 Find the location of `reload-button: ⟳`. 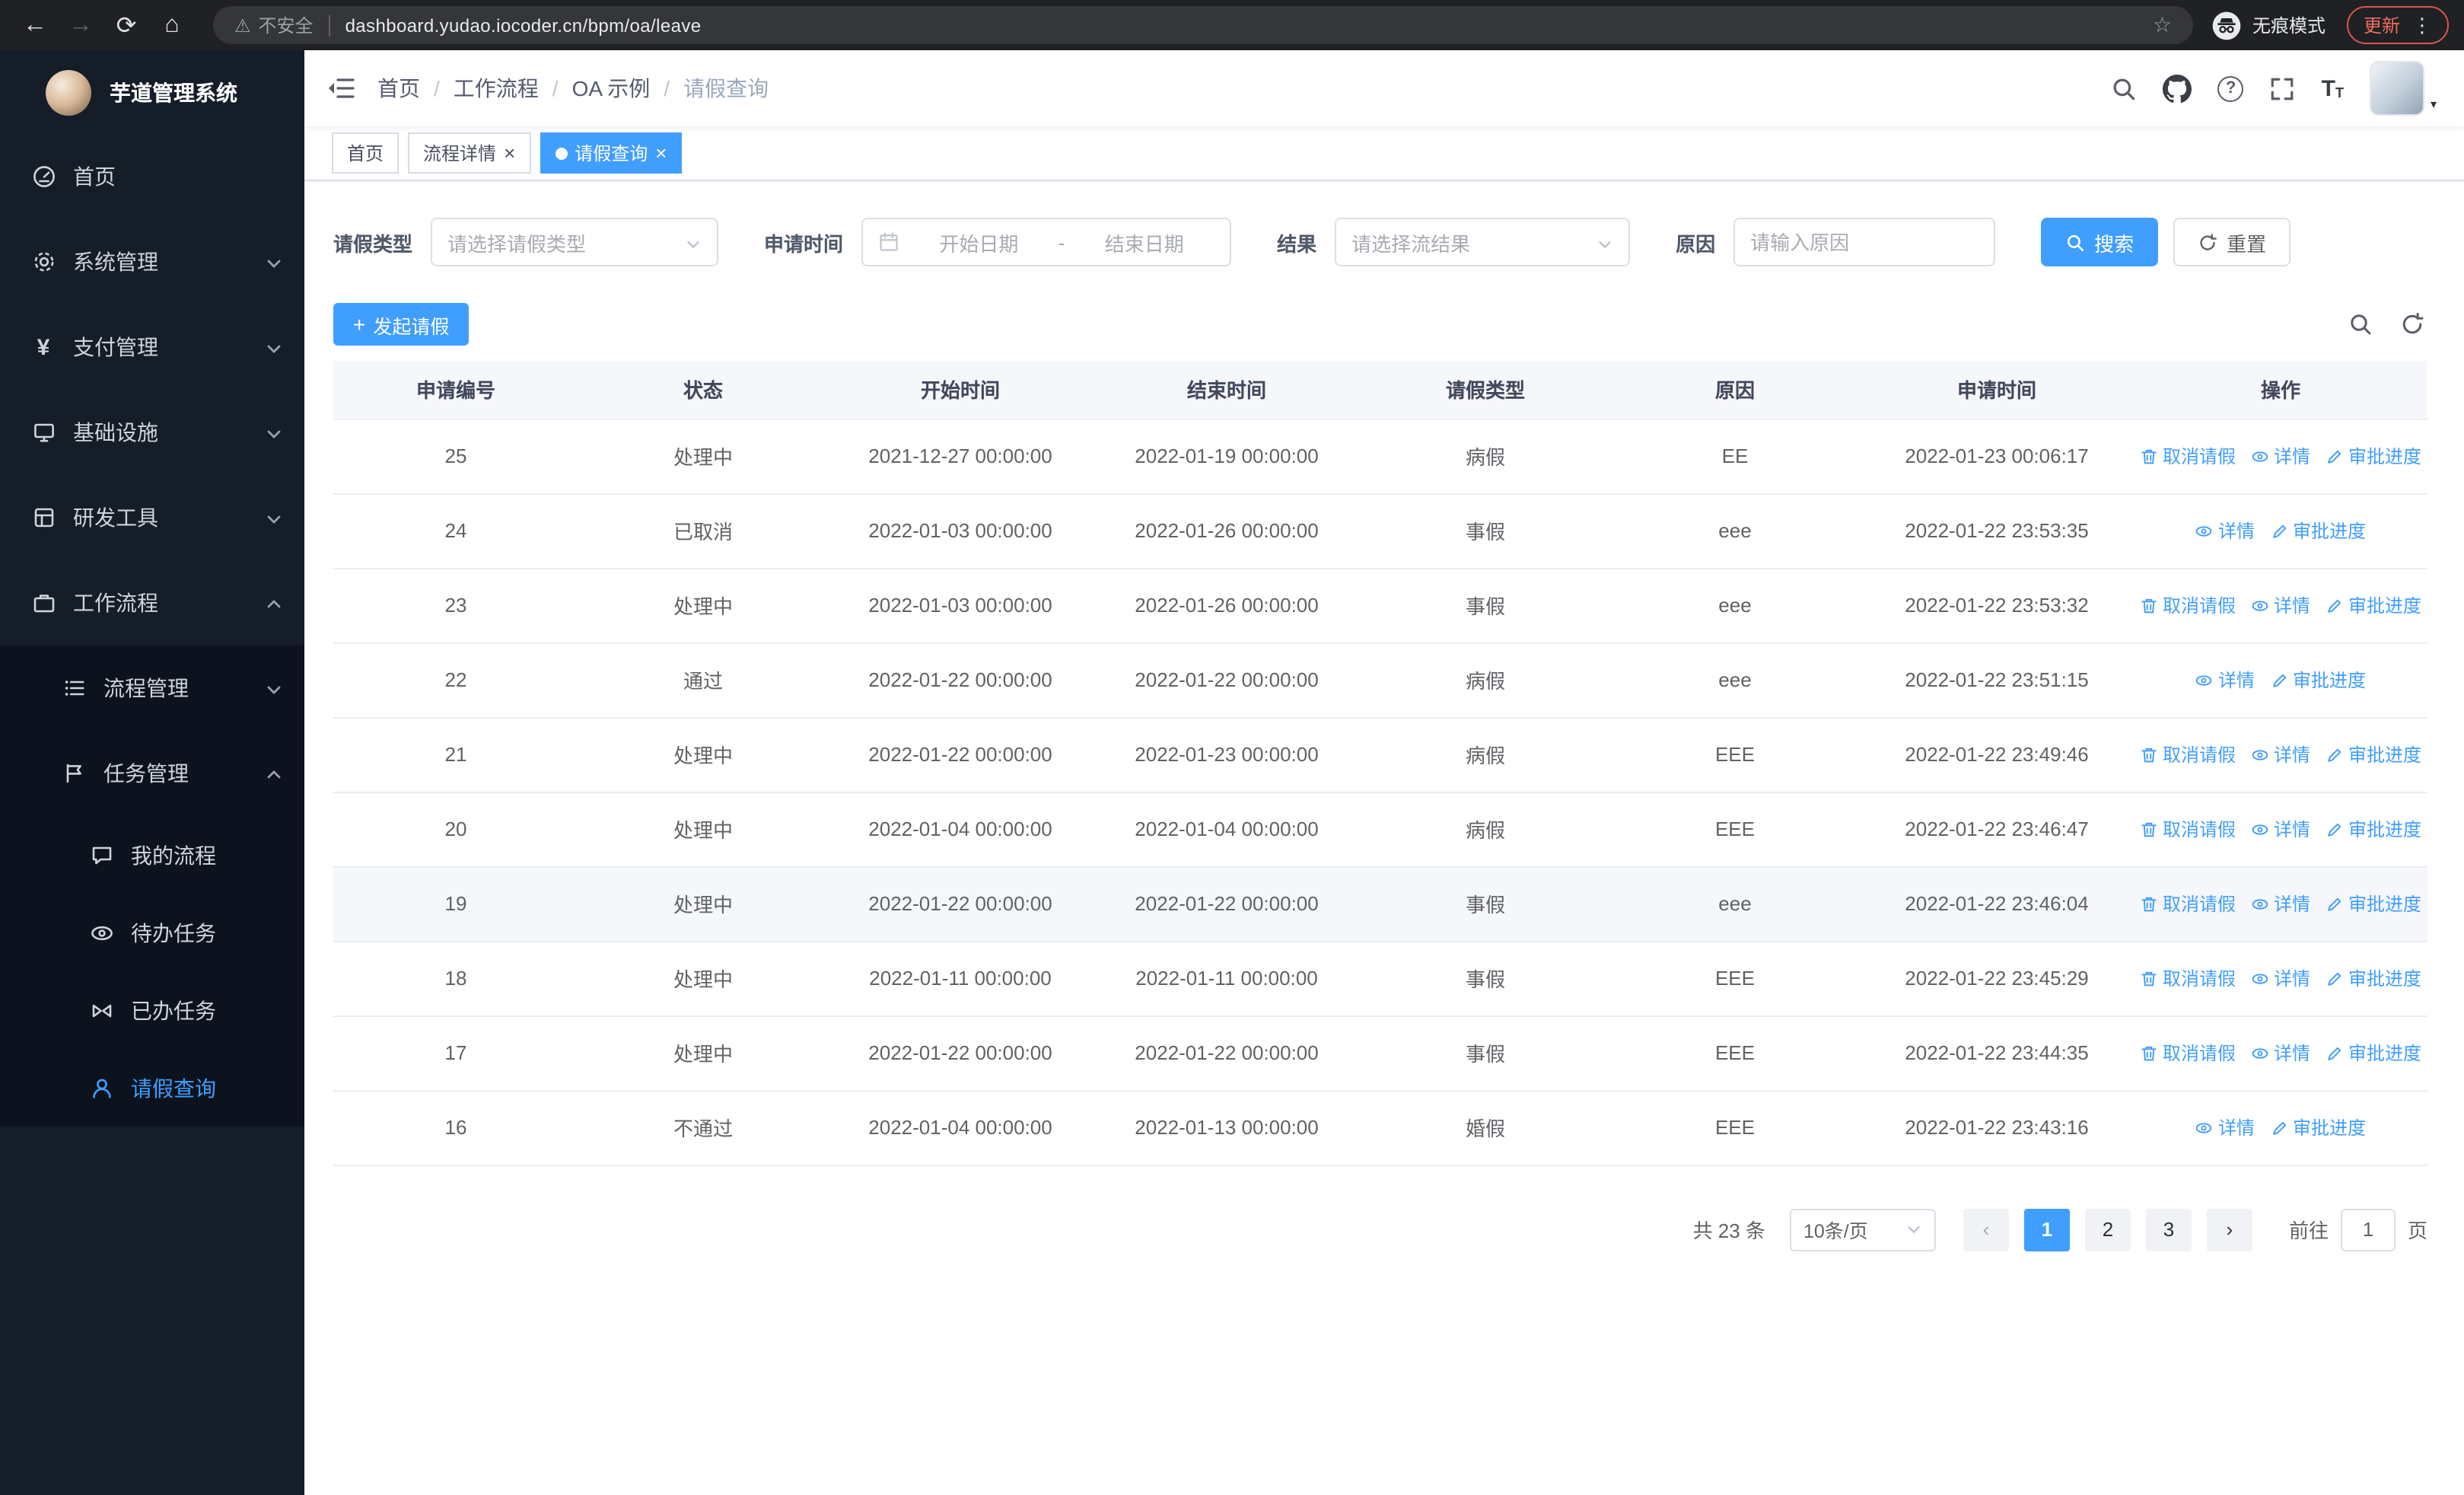

reload-button: ⟳ is located at coordinates (126, 25).